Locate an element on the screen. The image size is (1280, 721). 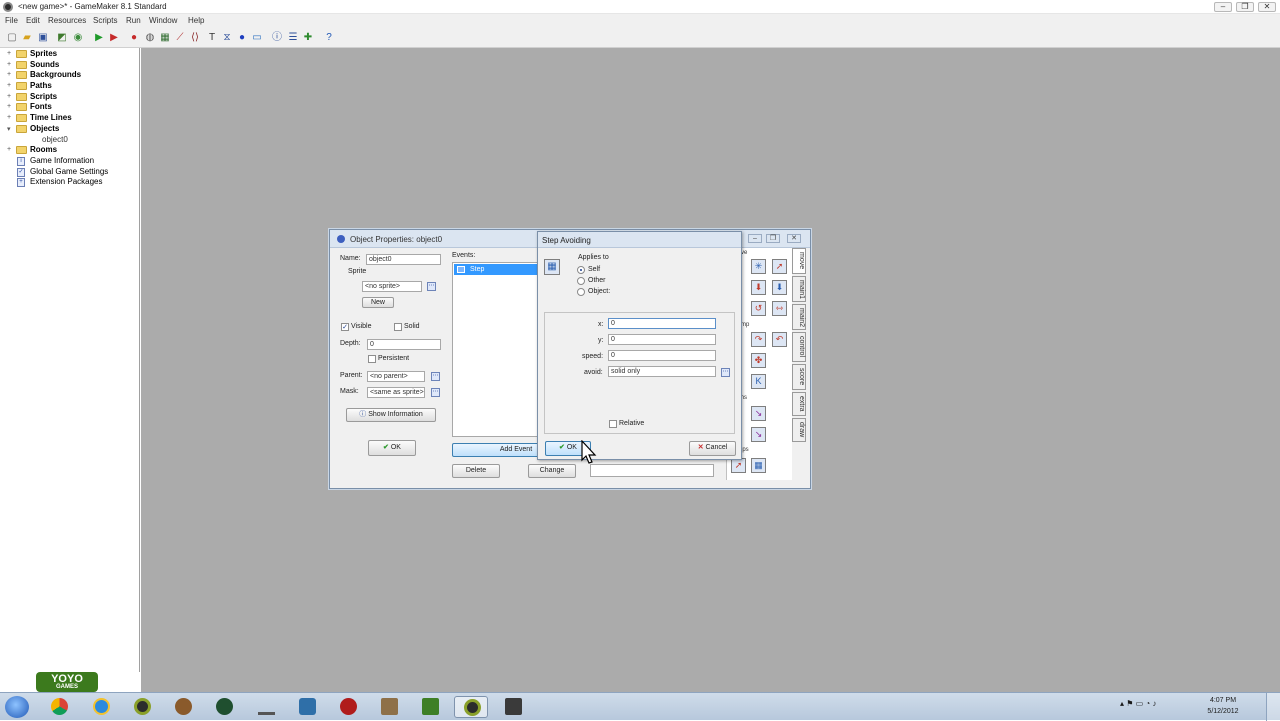
add-room-icon: ▭ is located at coordinates (257, 38).